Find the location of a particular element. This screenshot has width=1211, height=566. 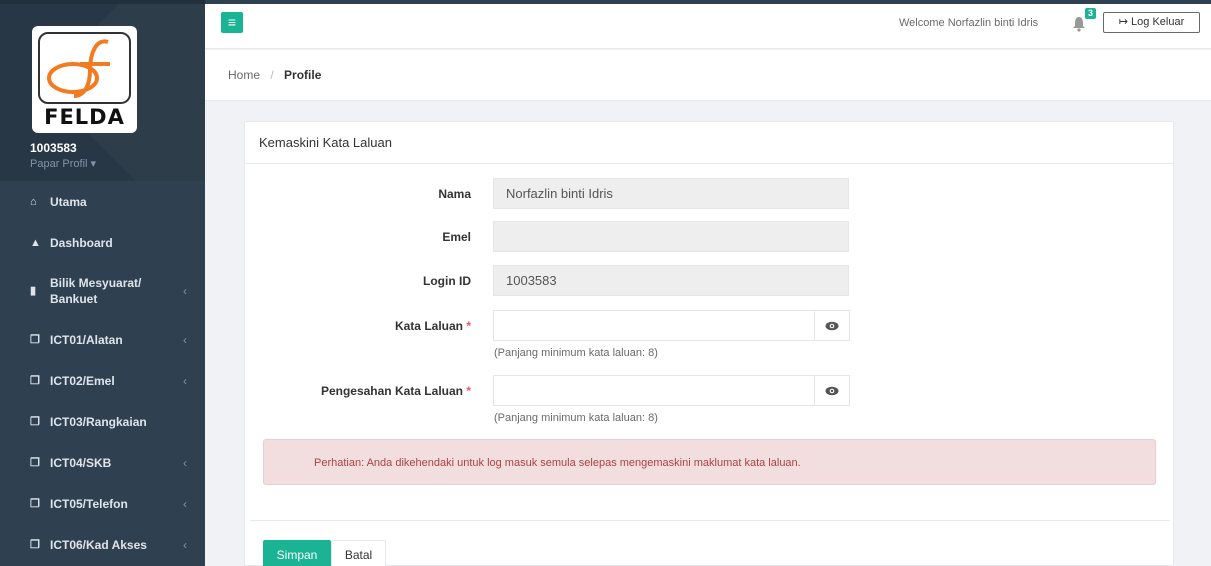

password-help-text: (Panjang minimum kata laluan: 8) is located at coordinates (576, 353).